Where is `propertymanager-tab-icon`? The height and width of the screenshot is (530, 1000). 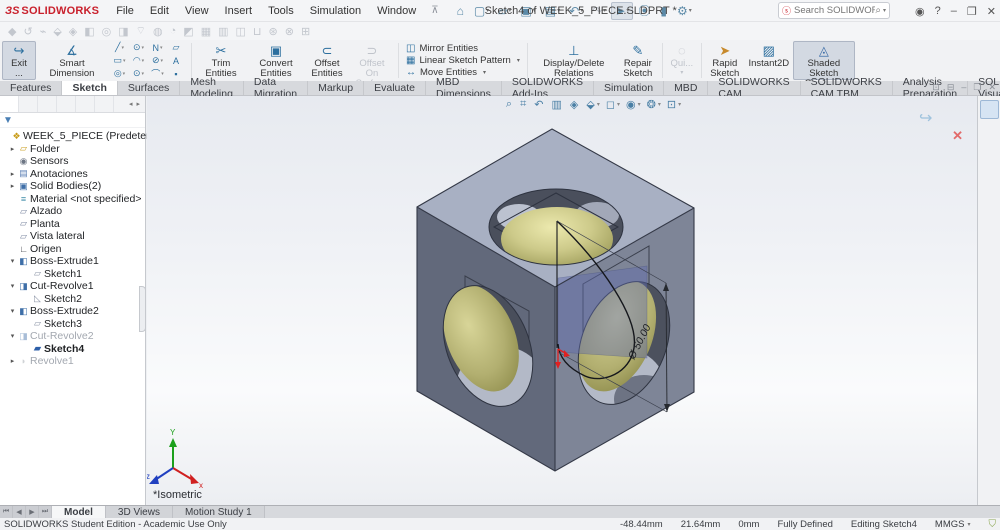 propertymanager-tab-icon is located at coordinates (28, 104).